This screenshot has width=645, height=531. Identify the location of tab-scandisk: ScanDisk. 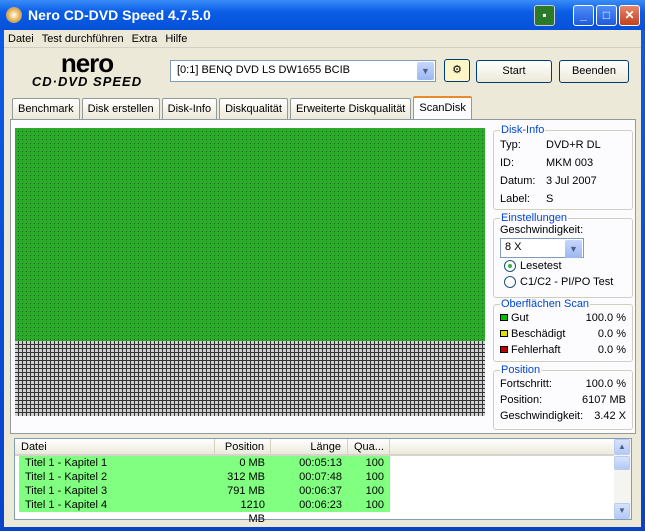
(442, 107).